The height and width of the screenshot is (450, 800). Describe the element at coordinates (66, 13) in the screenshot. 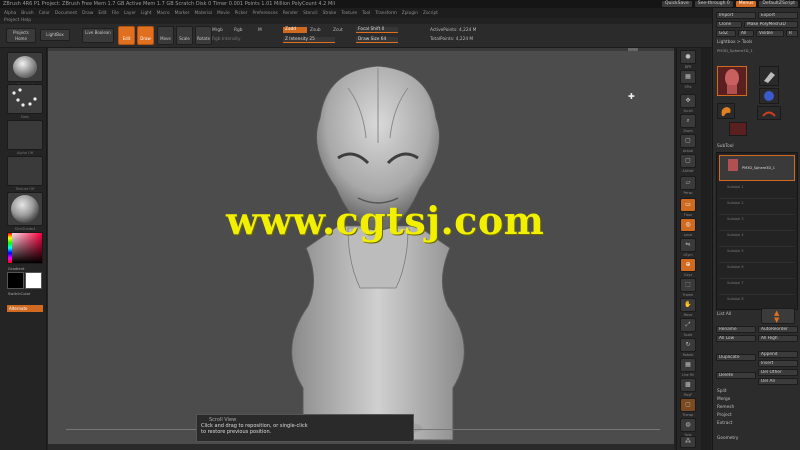

I see `menu-document: Document` at that location.